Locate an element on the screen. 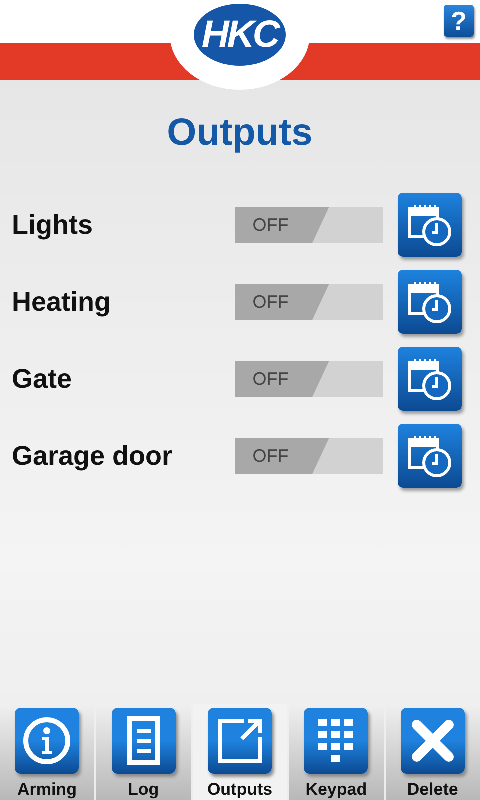 Image resolution: width=480 pixels, height=800 pixels. output-label: Gate is located at coordinates (43, 379).